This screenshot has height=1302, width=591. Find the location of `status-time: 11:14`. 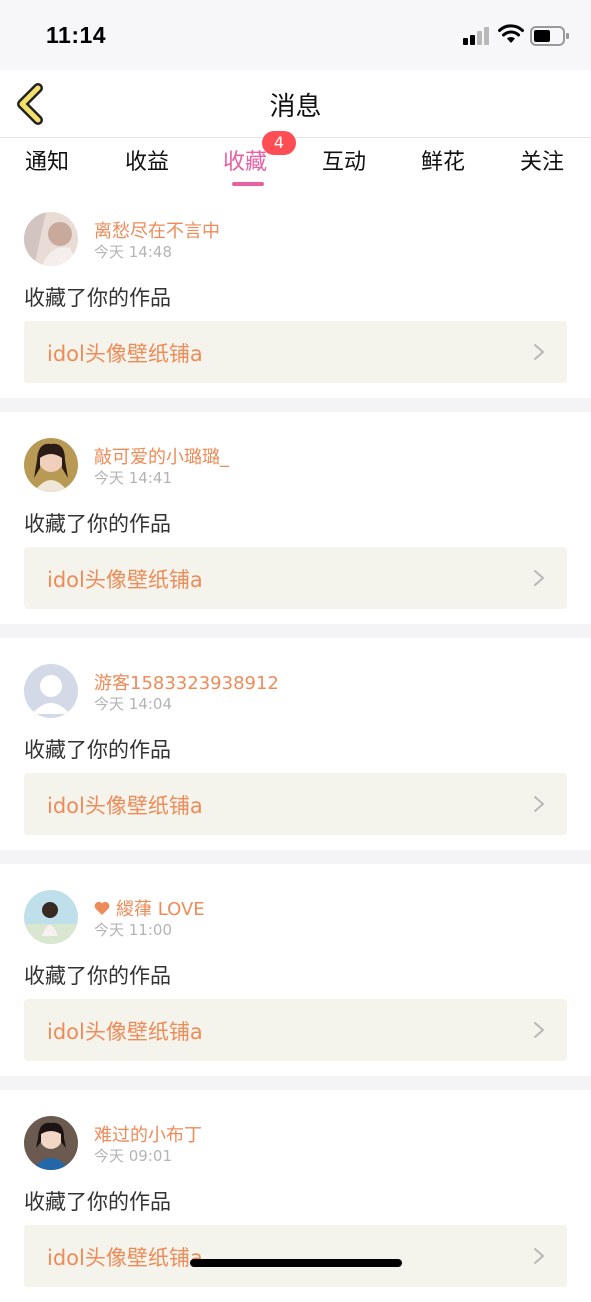

status-time: 11:14 is located at coordinates (76, 35).